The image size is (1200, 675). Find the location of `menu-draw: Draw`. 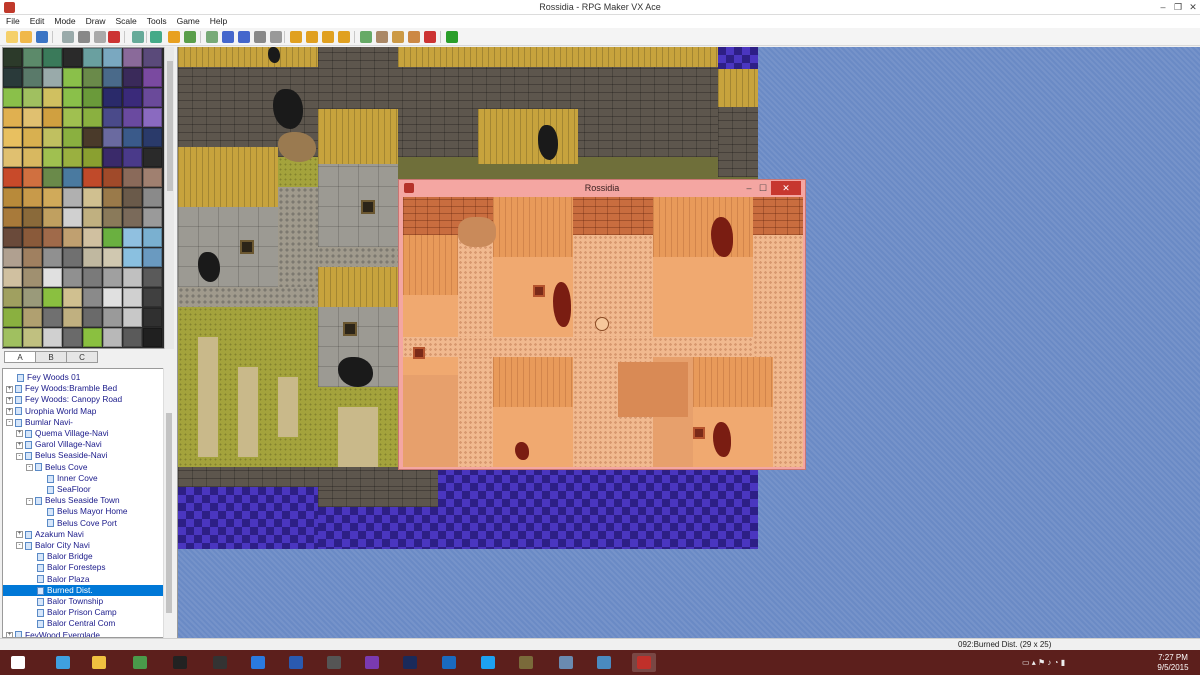

menu-draw: Draw is located at coordinates (95, 20).